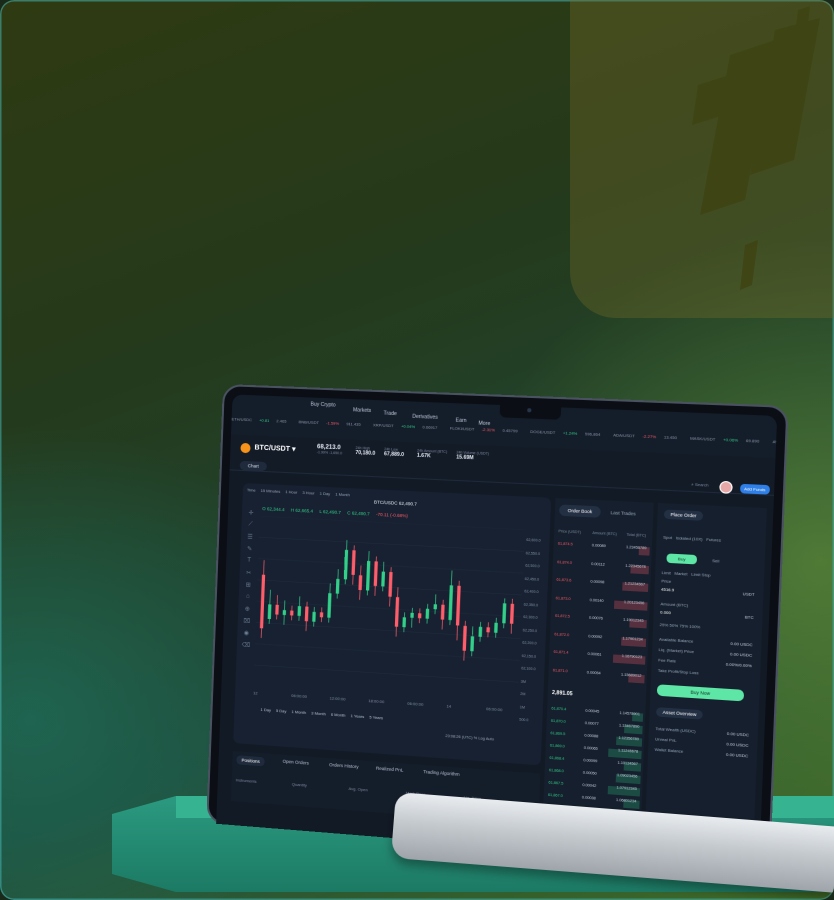 The image size is (834, 900). What do you see at coordinates (568, 433) in the screenshot?
I see `ticker-item: DOGE/USDT +1.24% 596,864` at bounding box center [568, 433].